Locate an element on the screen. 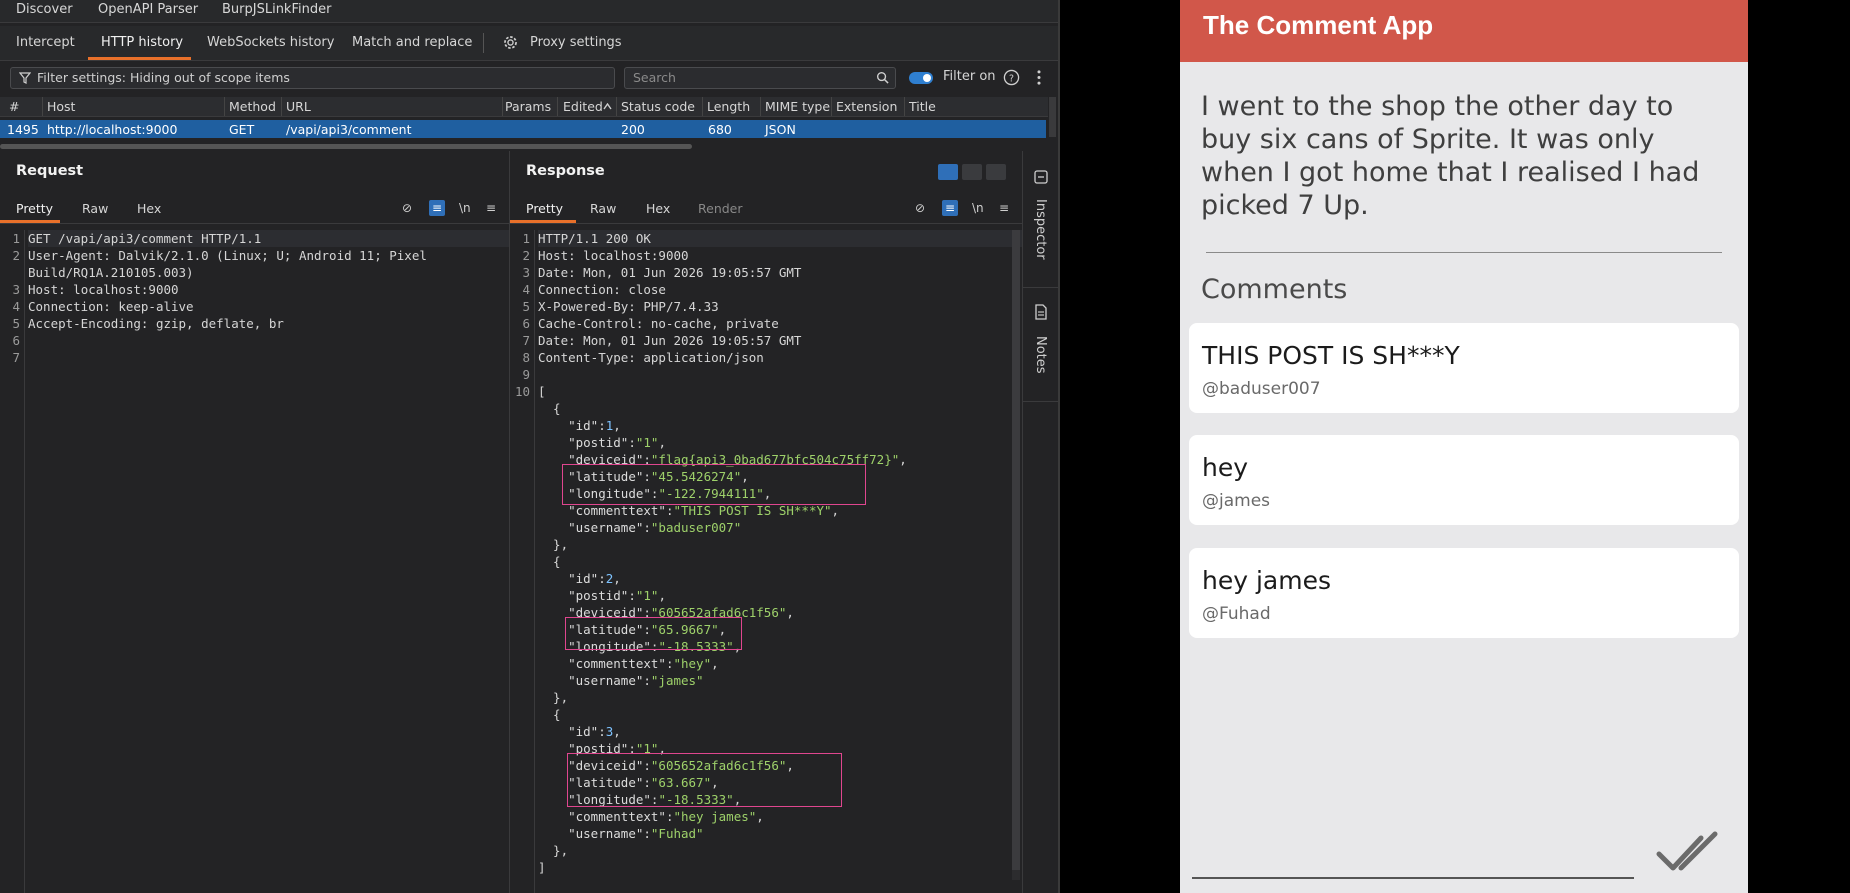 The image size is (1850, 893). tab-burpjslinkfinder: BurpJSLinkFinder is located at coordinates (276, 10).